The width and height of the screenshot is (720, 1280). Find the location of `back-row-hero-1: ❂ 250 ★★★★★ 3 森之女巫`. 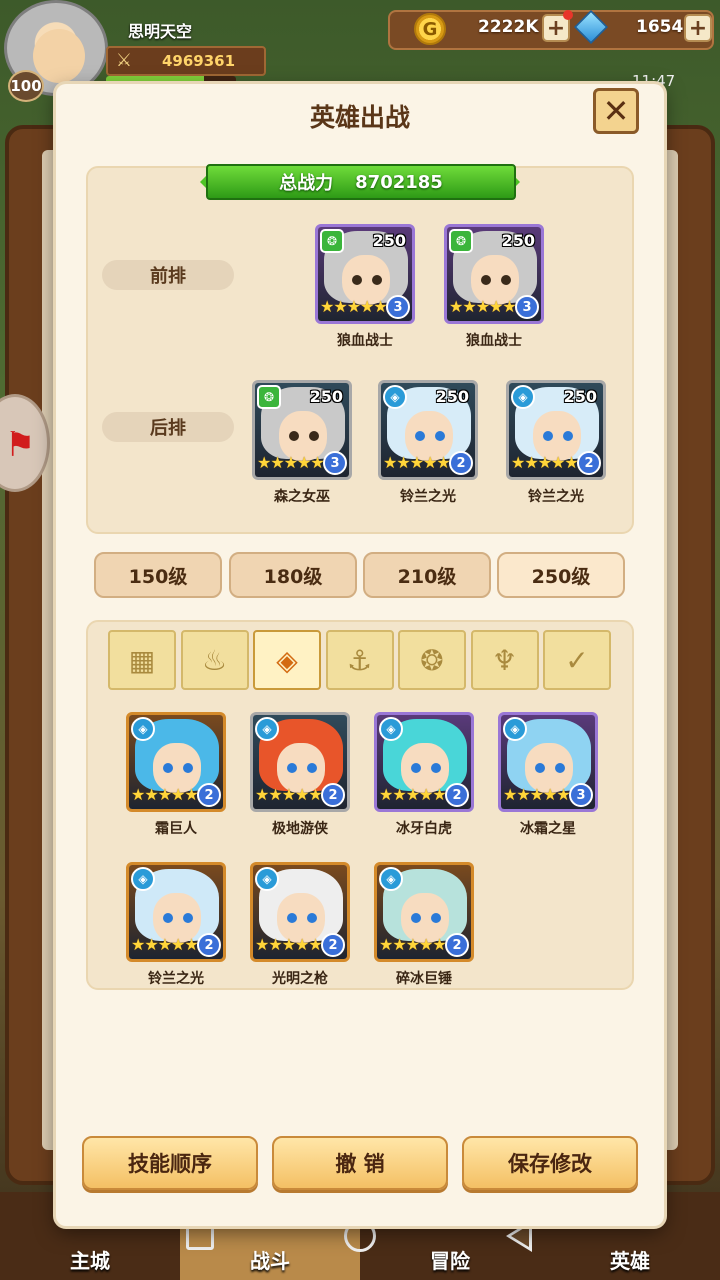

back-row-hero-1: ❂ 250 ★★★★★ 3 森之女巫 is located at coordinates (303, 443).